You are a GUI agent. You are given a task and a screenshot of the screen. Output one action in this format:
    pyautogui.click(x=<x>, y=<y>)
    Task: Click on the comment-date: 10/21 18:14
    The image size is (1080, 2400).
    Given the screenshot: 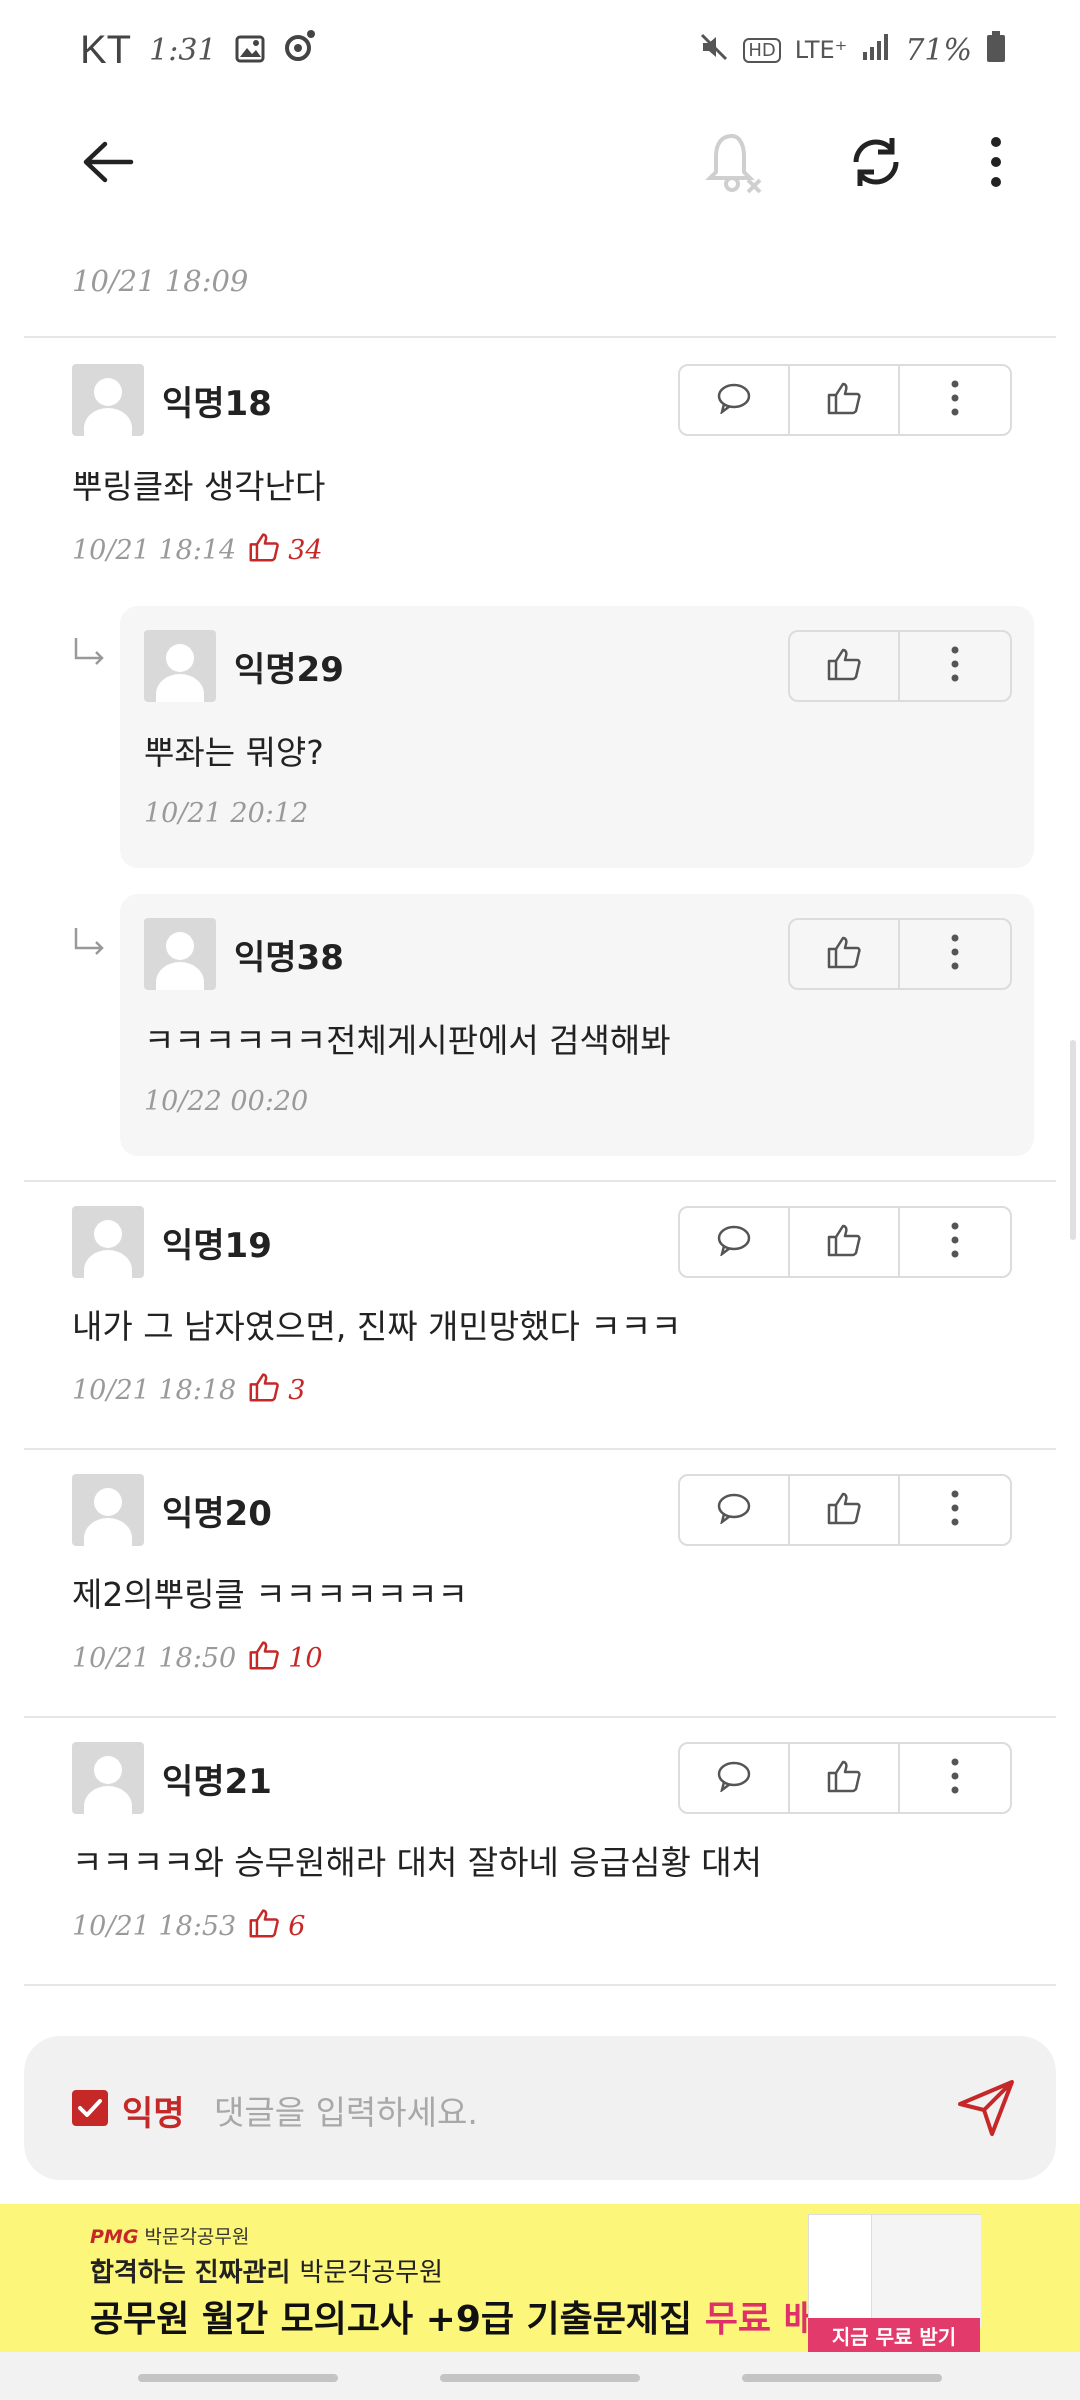 What is the action you would take?
    pyautogui.click(x=154, y=550)
    